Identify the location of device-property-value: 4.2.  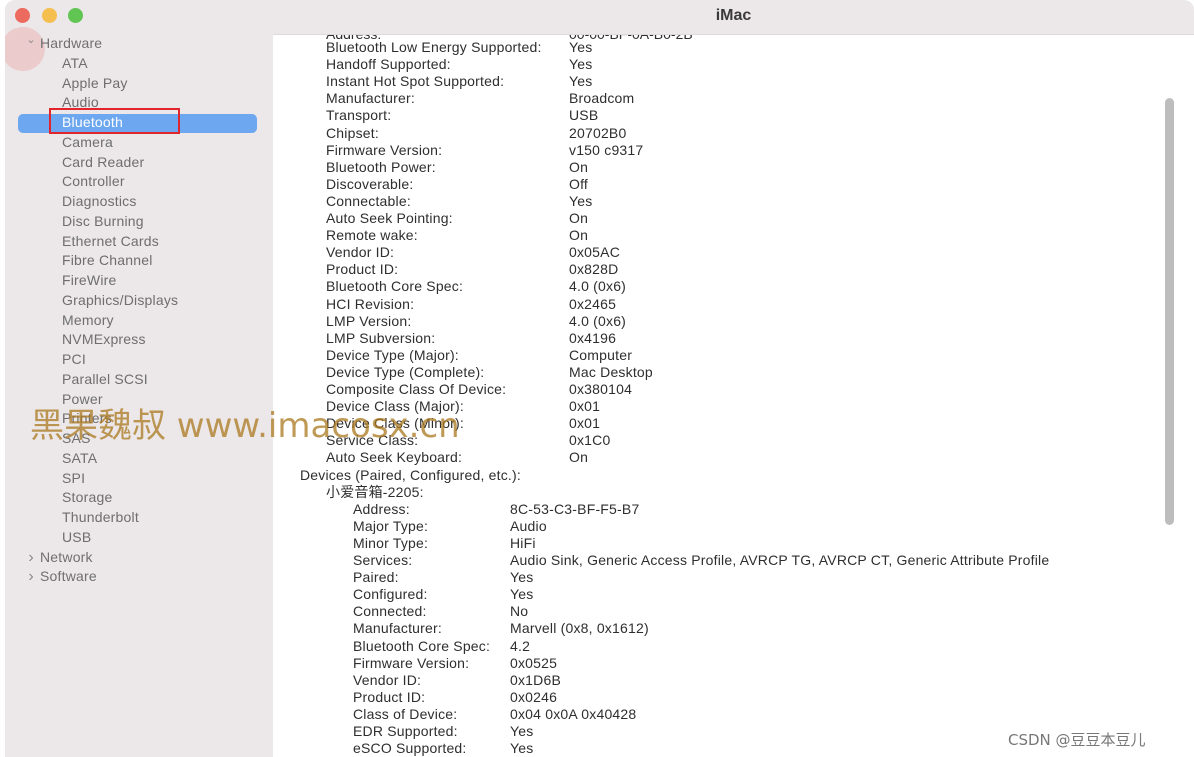
(520, 645).